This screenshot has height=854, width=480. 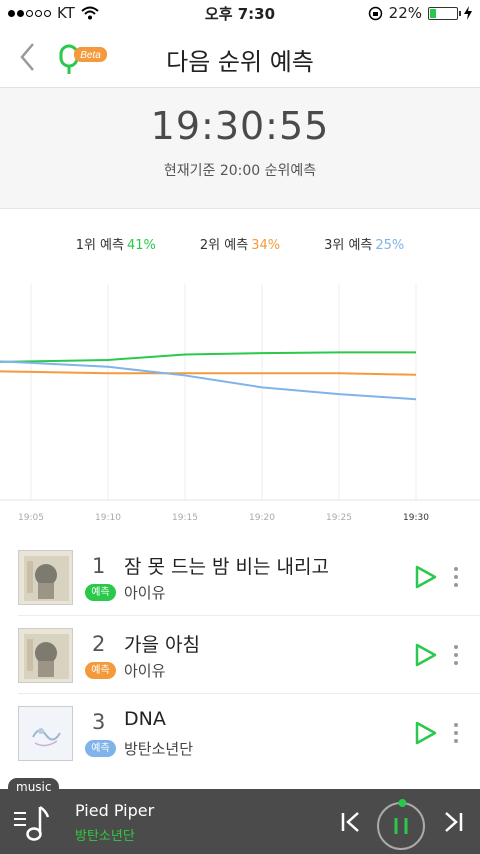 What do you see at coordinates (141, 245) in the screenshot?
I see `legend-value-1: 41%` at bounding box center [141, 245].